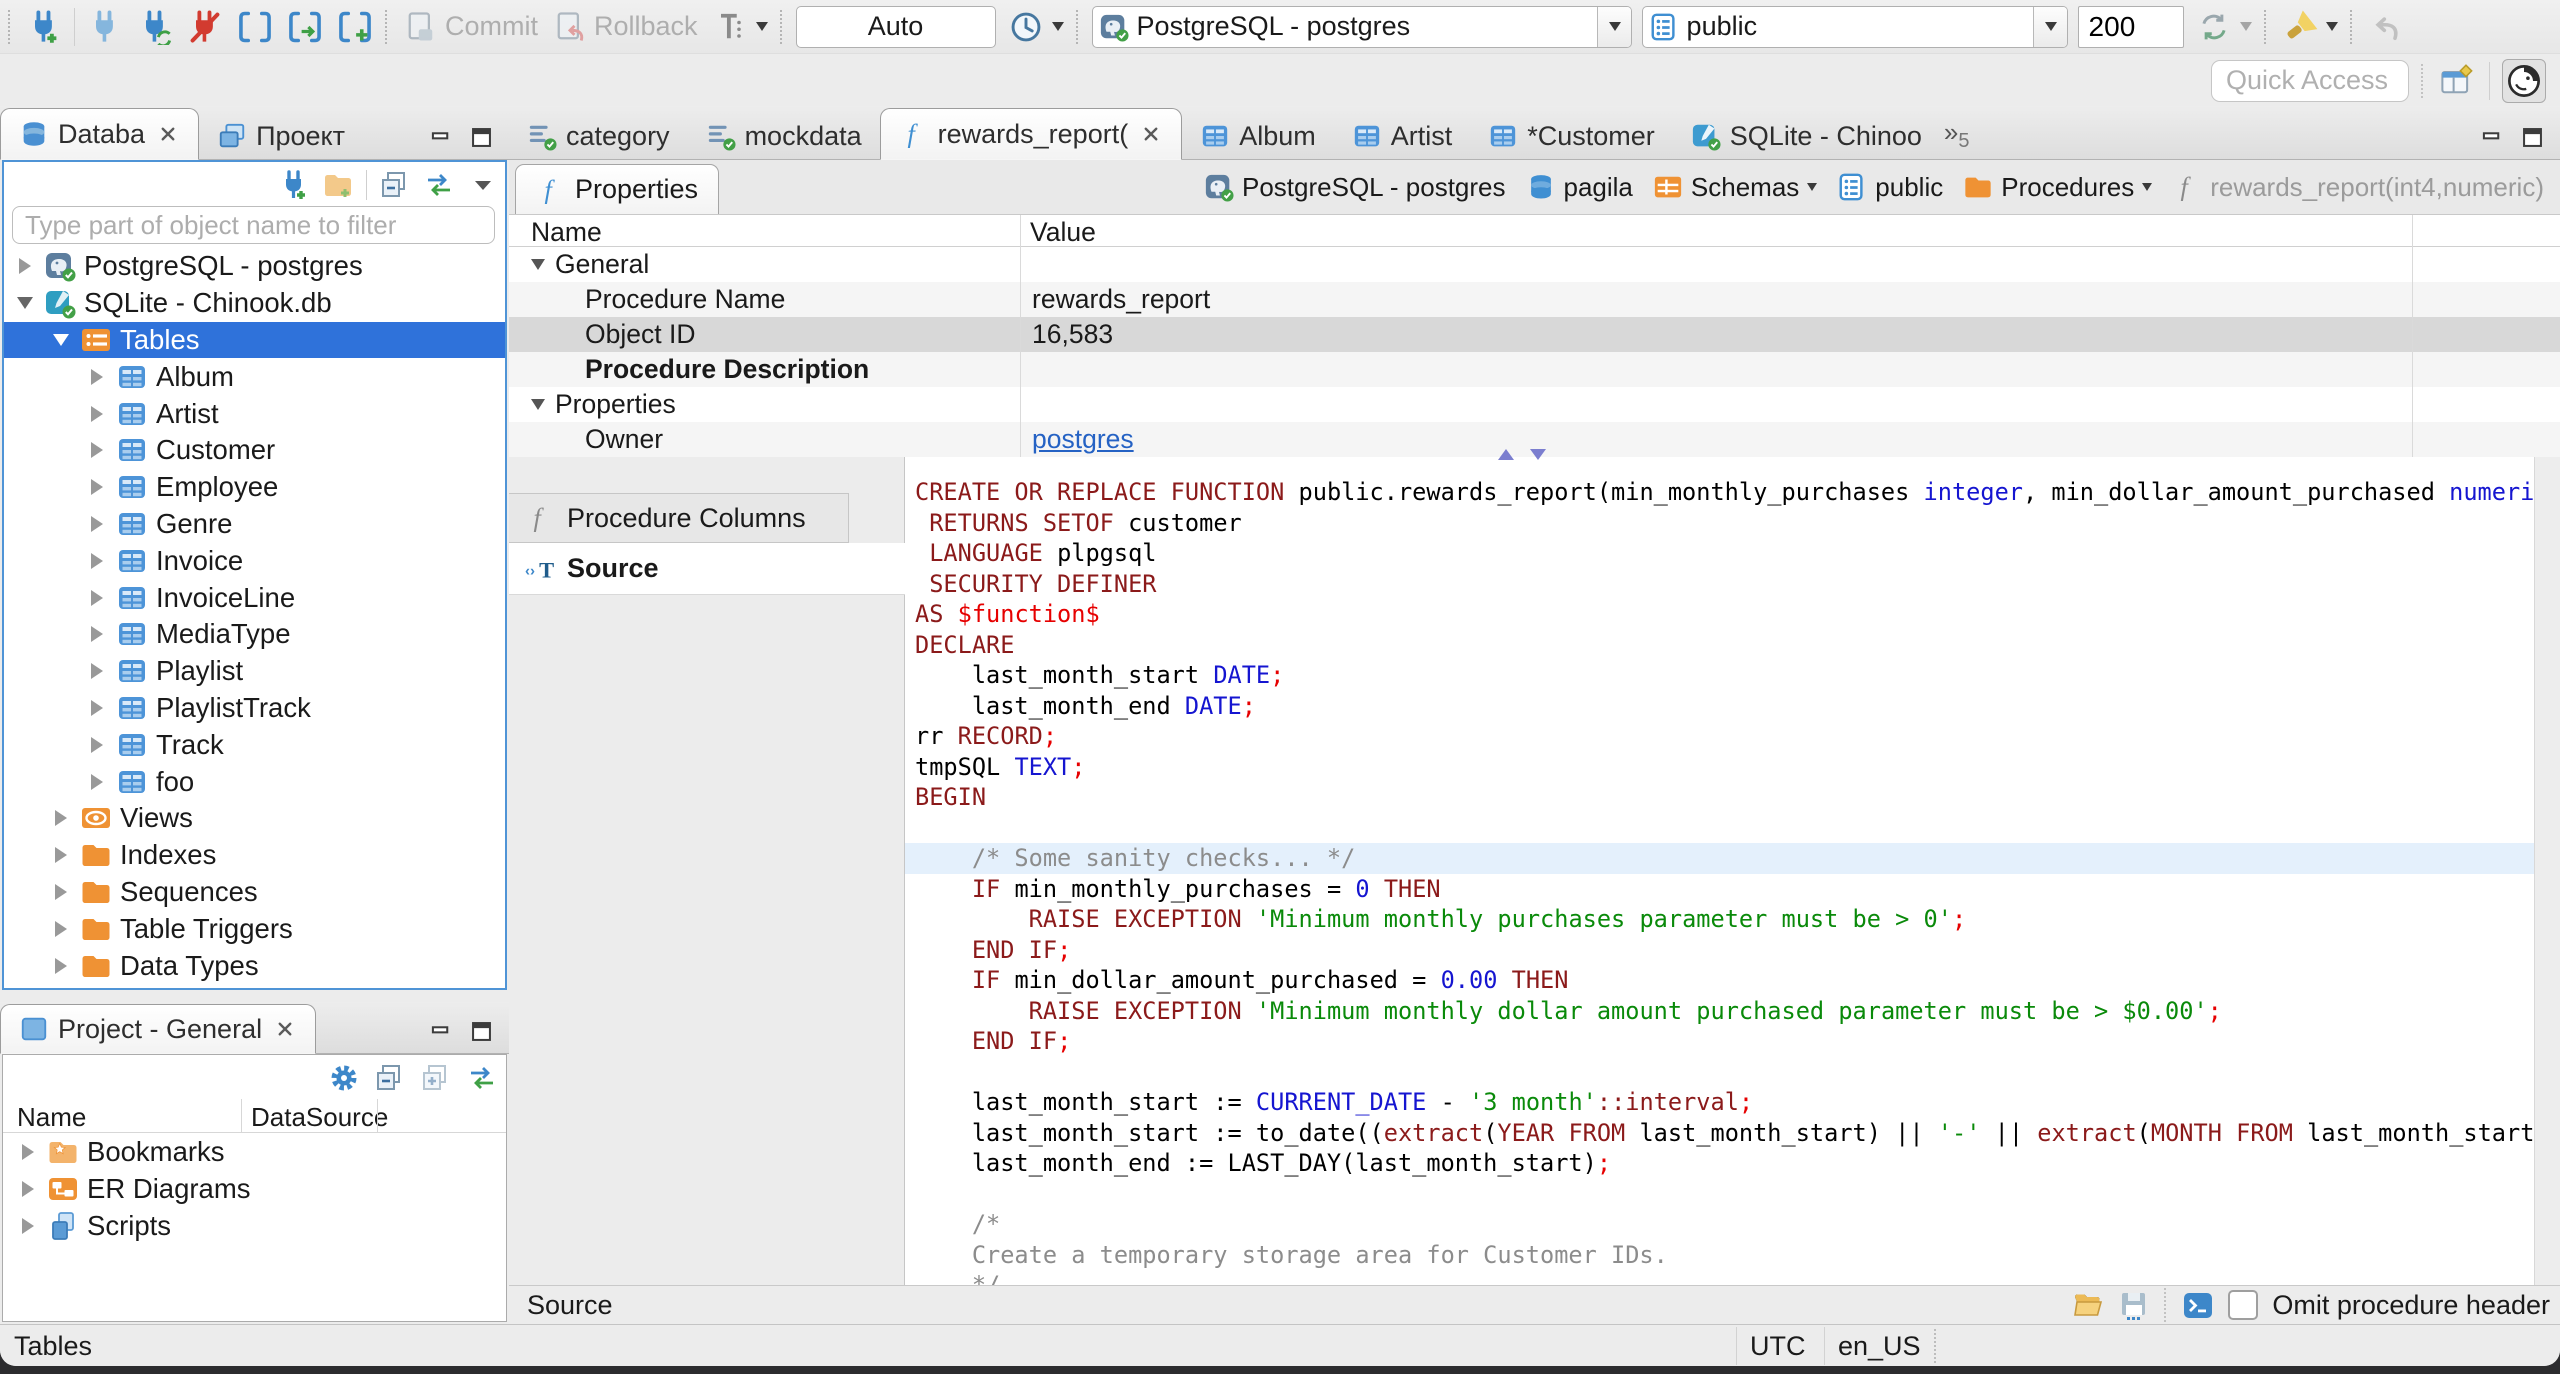 The height and width of the screenshot is (1374, 2560). Describe the element at coordinates (255, 27) in the screenshot. I see `new-sql-editor-button` at that location.